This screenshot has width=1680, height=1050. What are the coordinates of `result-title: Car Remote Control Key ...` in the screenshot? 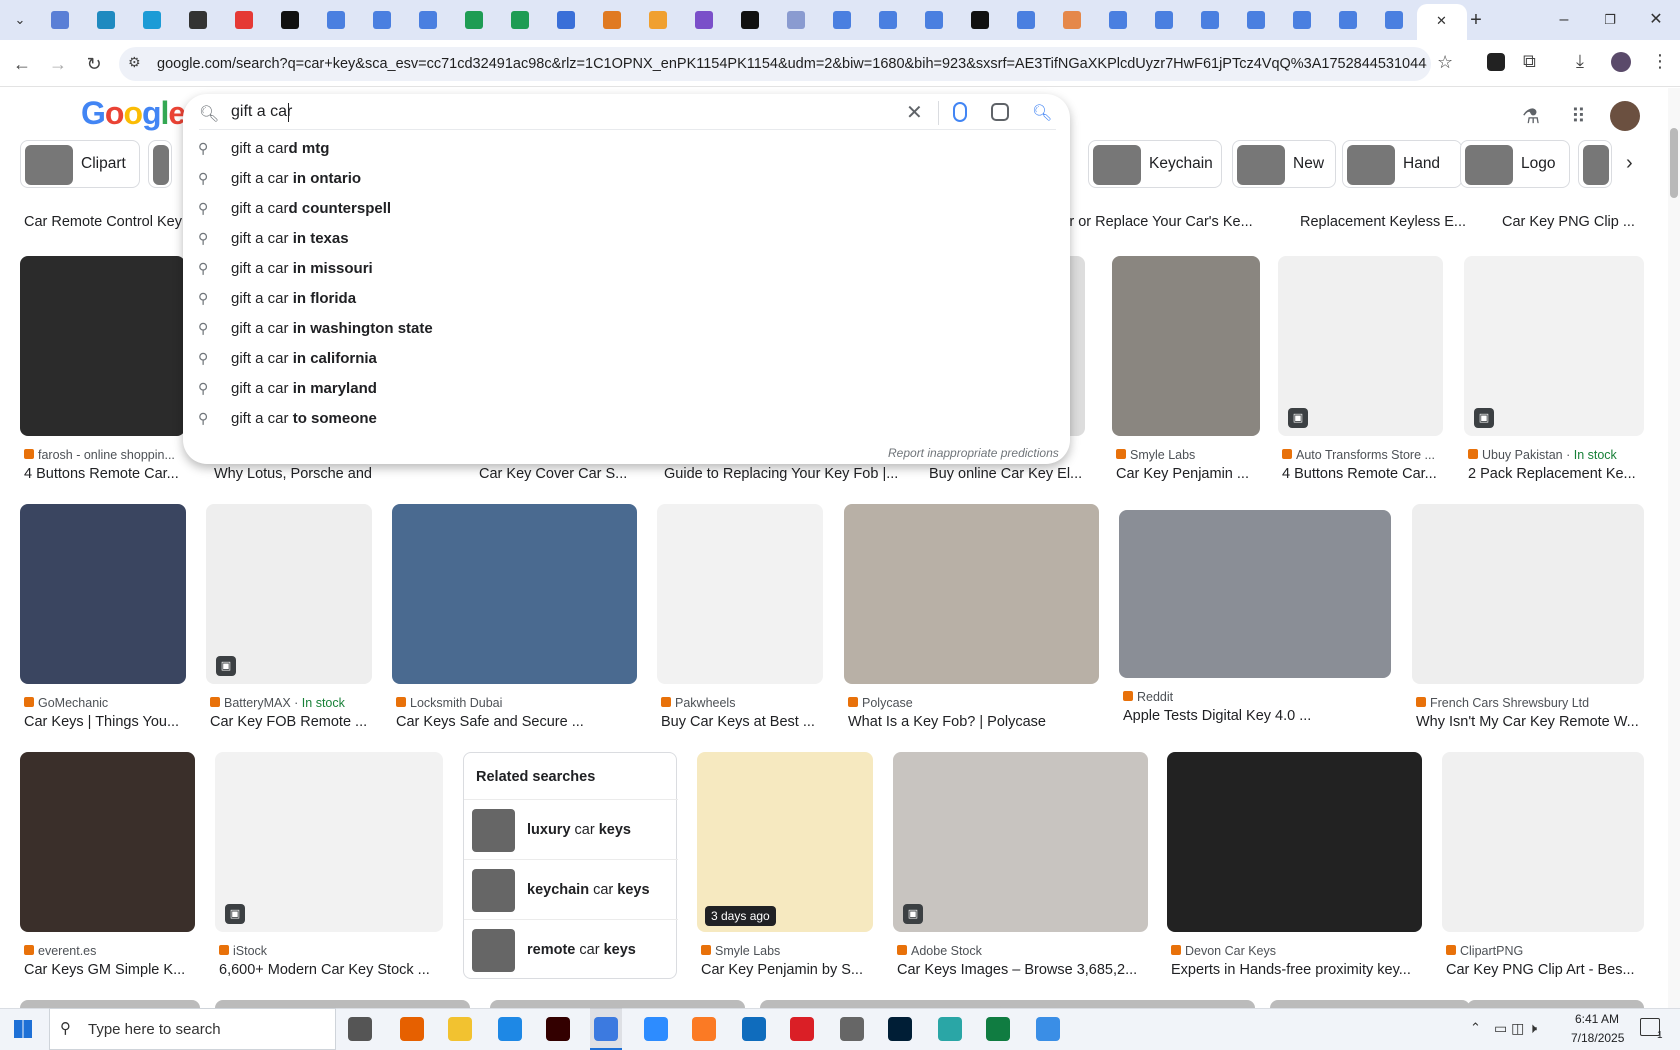 It's located at (114, 222).